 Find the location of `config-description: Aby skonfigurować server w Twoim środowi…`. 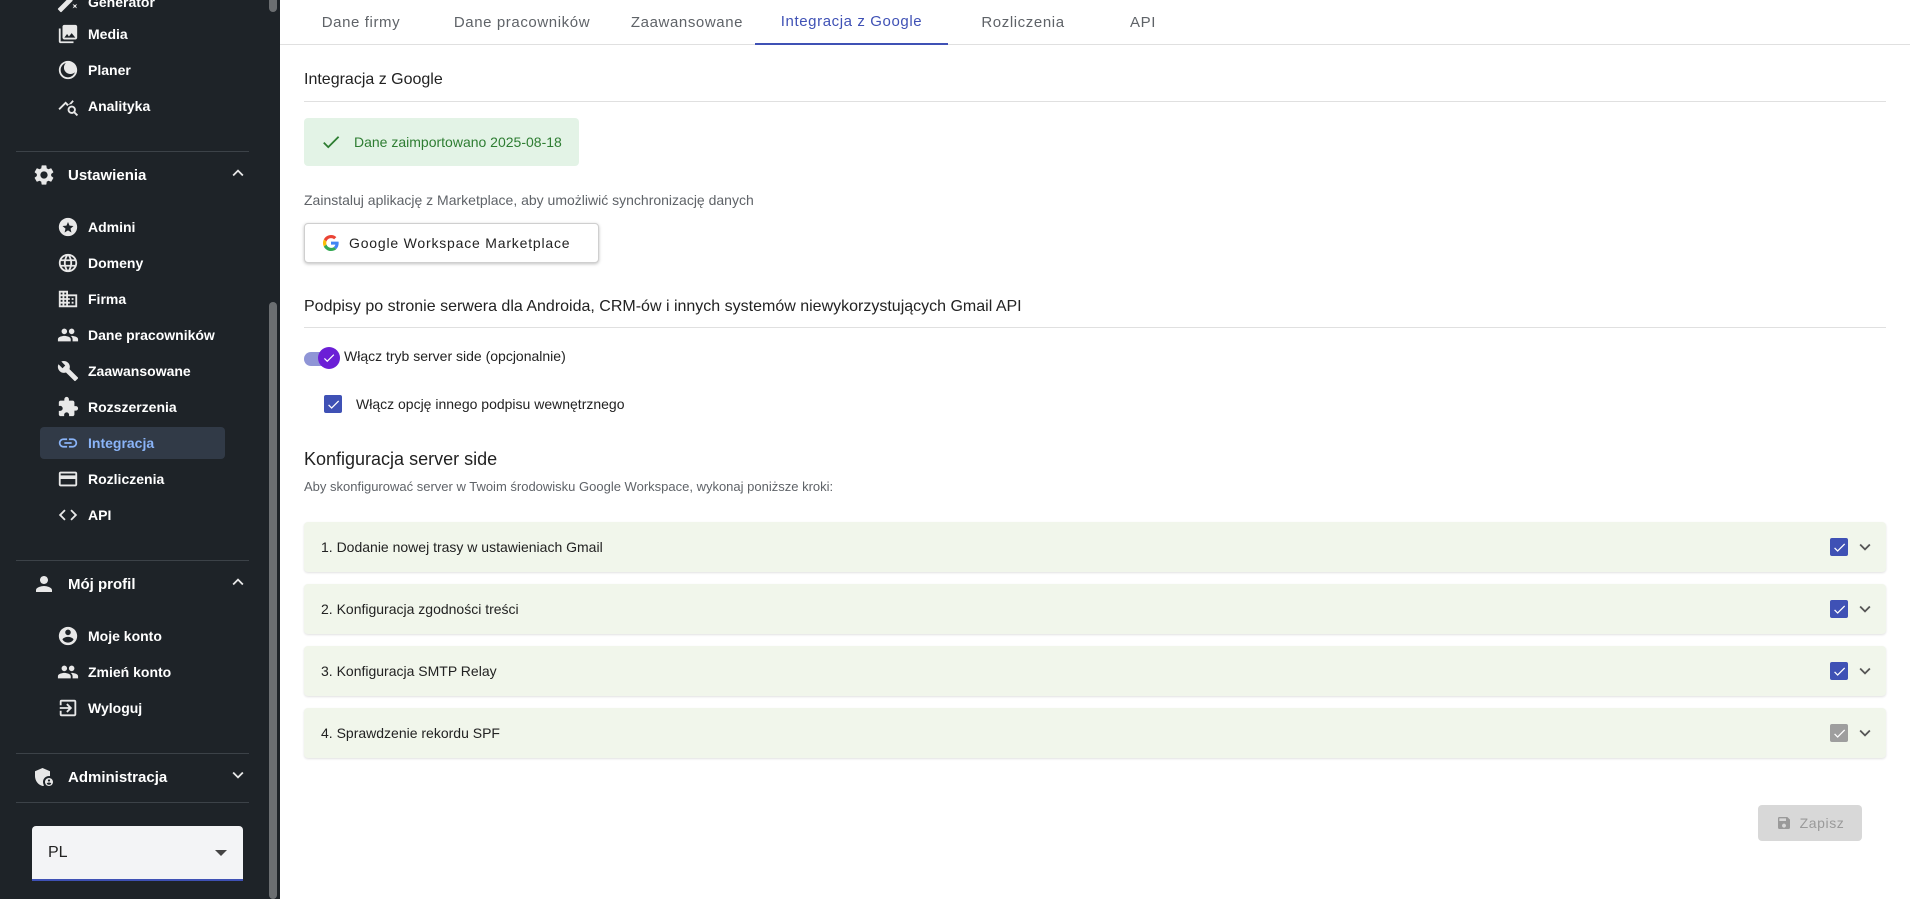

config-description: Aby skonfigurować server w Twoim środowi… is located at coordinates (569, 486).